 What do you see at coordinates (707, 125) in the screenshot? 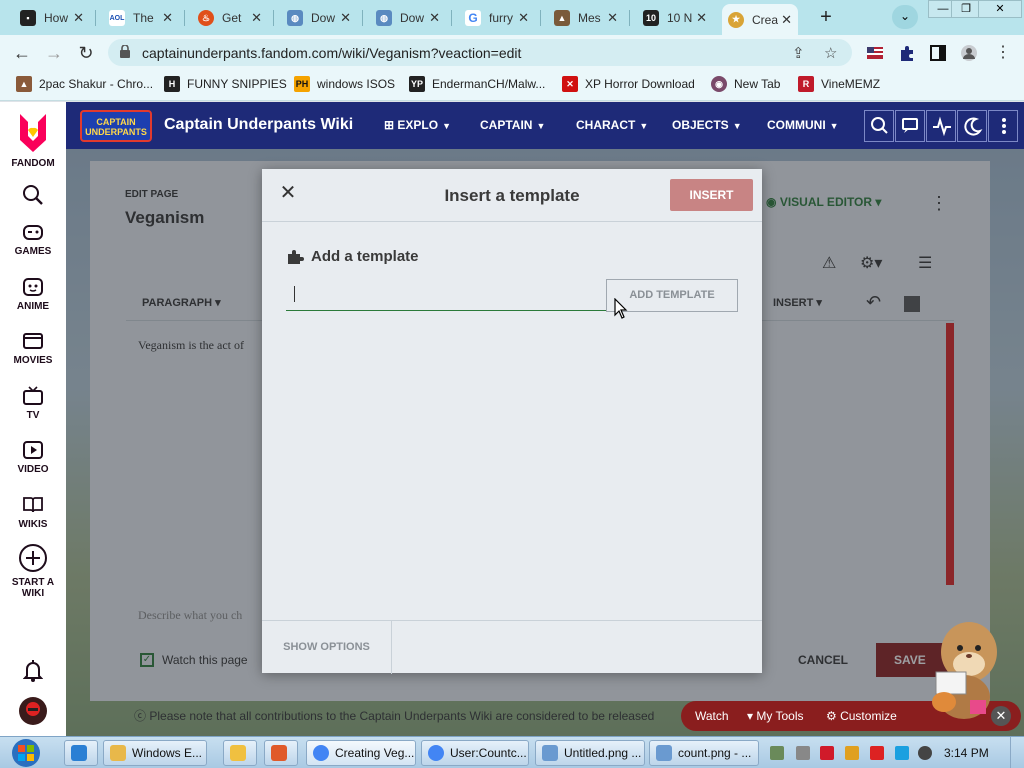
I see `nav-objects: OBJECTS ▼` at bounding box center [707, 125].